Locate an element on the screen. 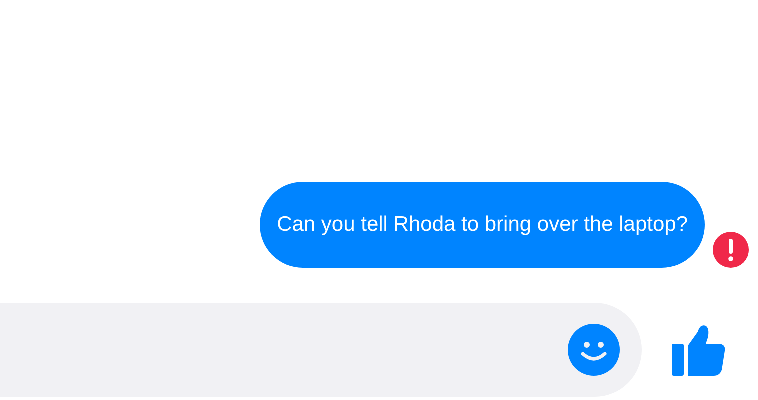 The width and height of the screenshot is (758, 400). emoji-icon is located at coordinates (594, 350).